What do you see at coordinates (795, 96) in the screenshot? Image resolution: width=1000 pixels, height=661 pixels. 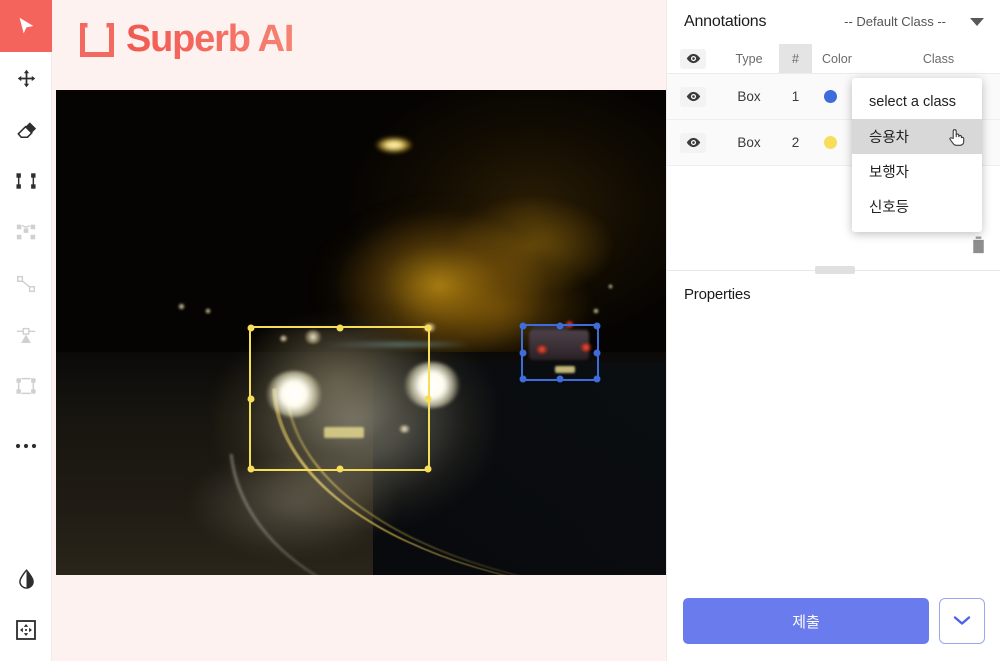 I see `row-number: 1` at bounding box center [795, 96].